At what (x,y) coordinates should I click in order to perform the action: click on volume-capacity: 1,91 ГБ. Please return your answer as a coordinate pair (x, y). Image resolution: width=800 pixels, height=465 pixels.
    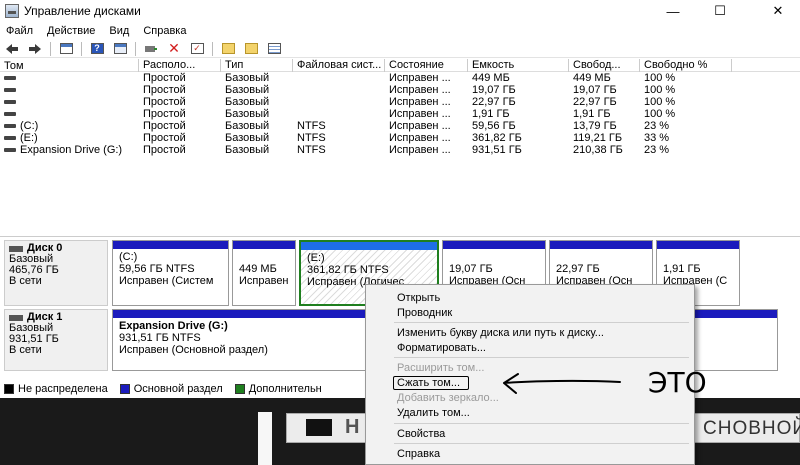
    Looking at the image, I should click on (491, 114).